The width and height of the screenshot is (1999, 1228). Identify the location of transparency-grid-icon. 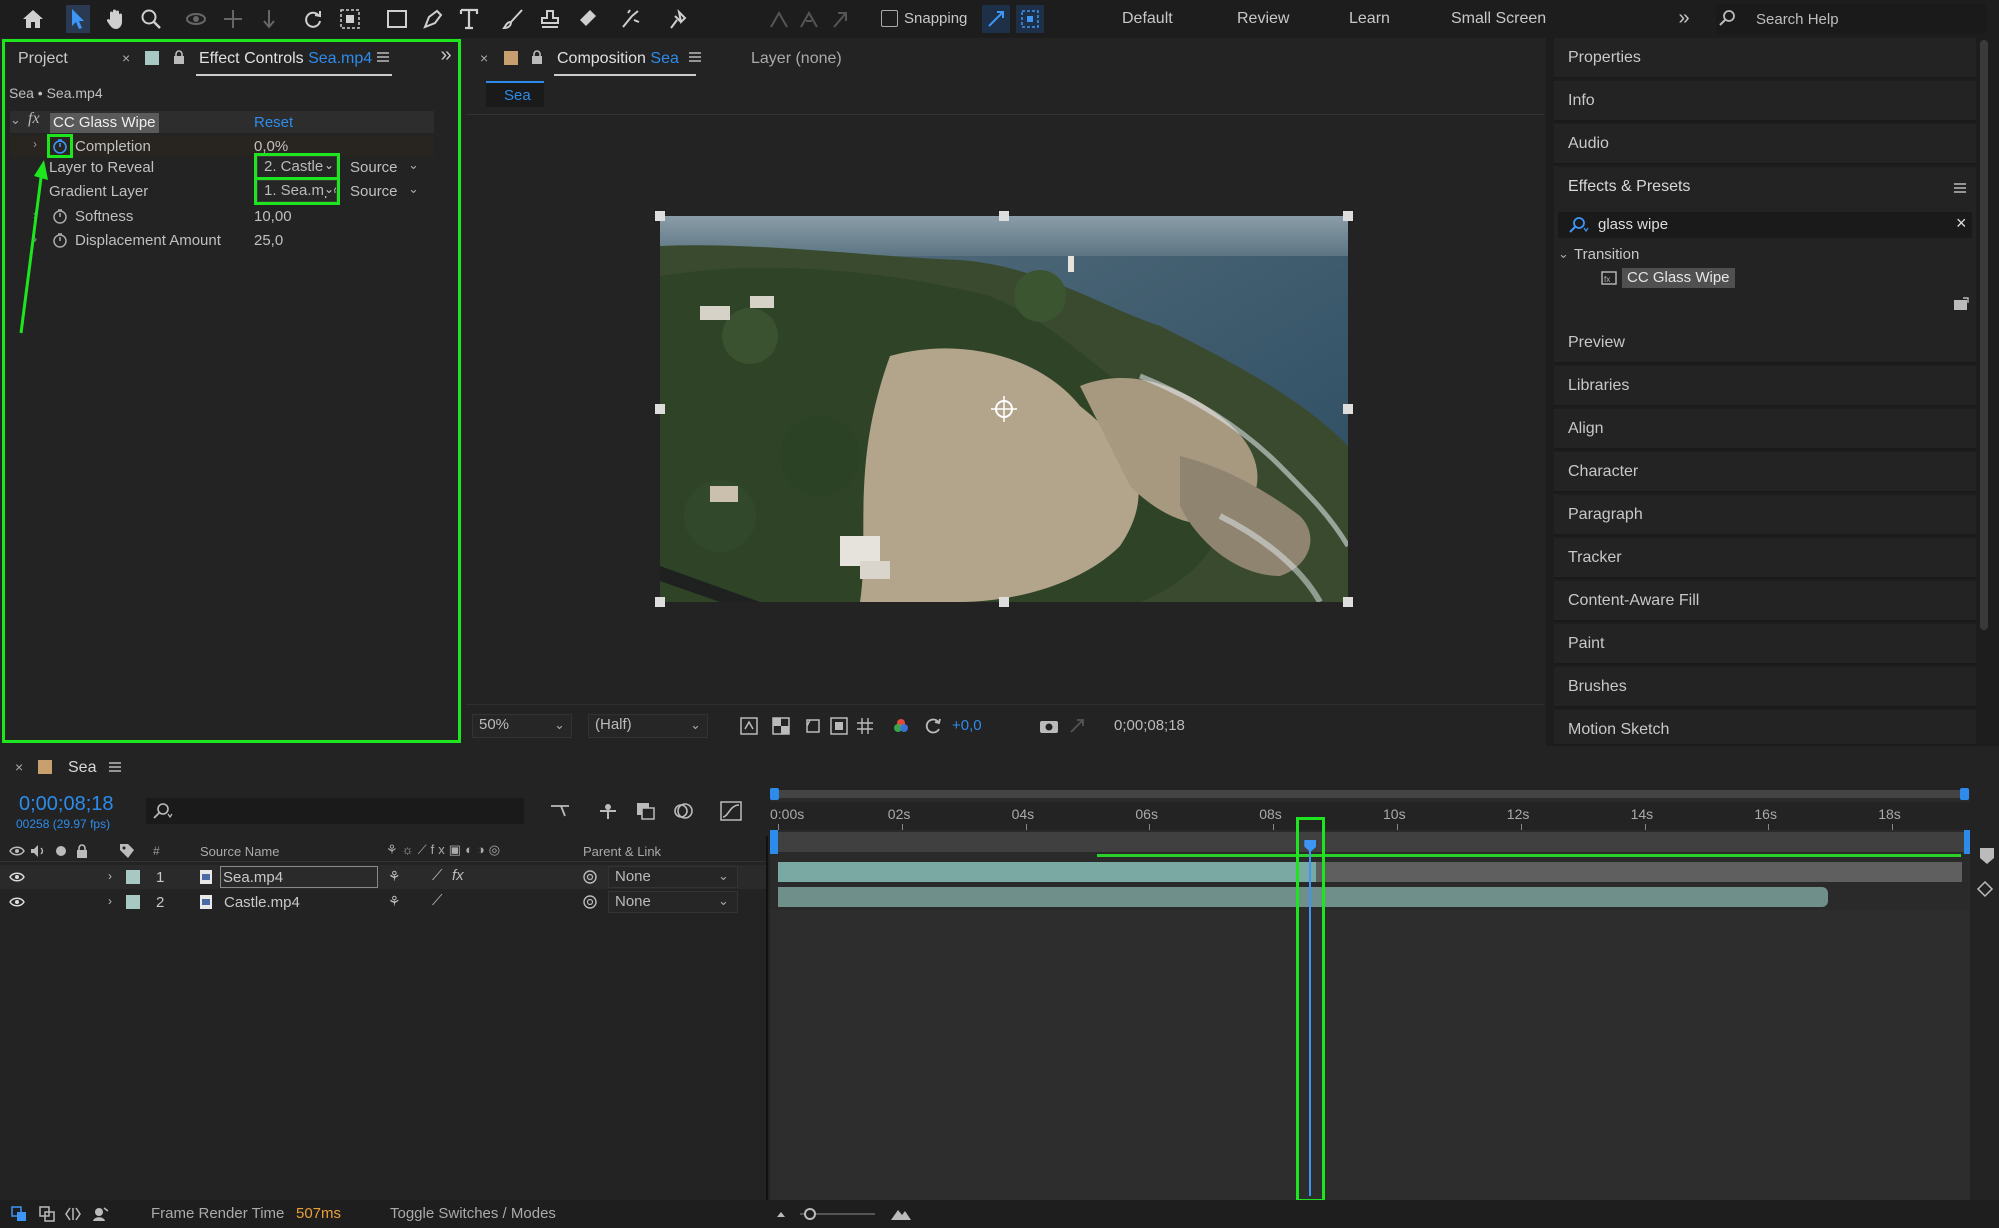
(781, 726).